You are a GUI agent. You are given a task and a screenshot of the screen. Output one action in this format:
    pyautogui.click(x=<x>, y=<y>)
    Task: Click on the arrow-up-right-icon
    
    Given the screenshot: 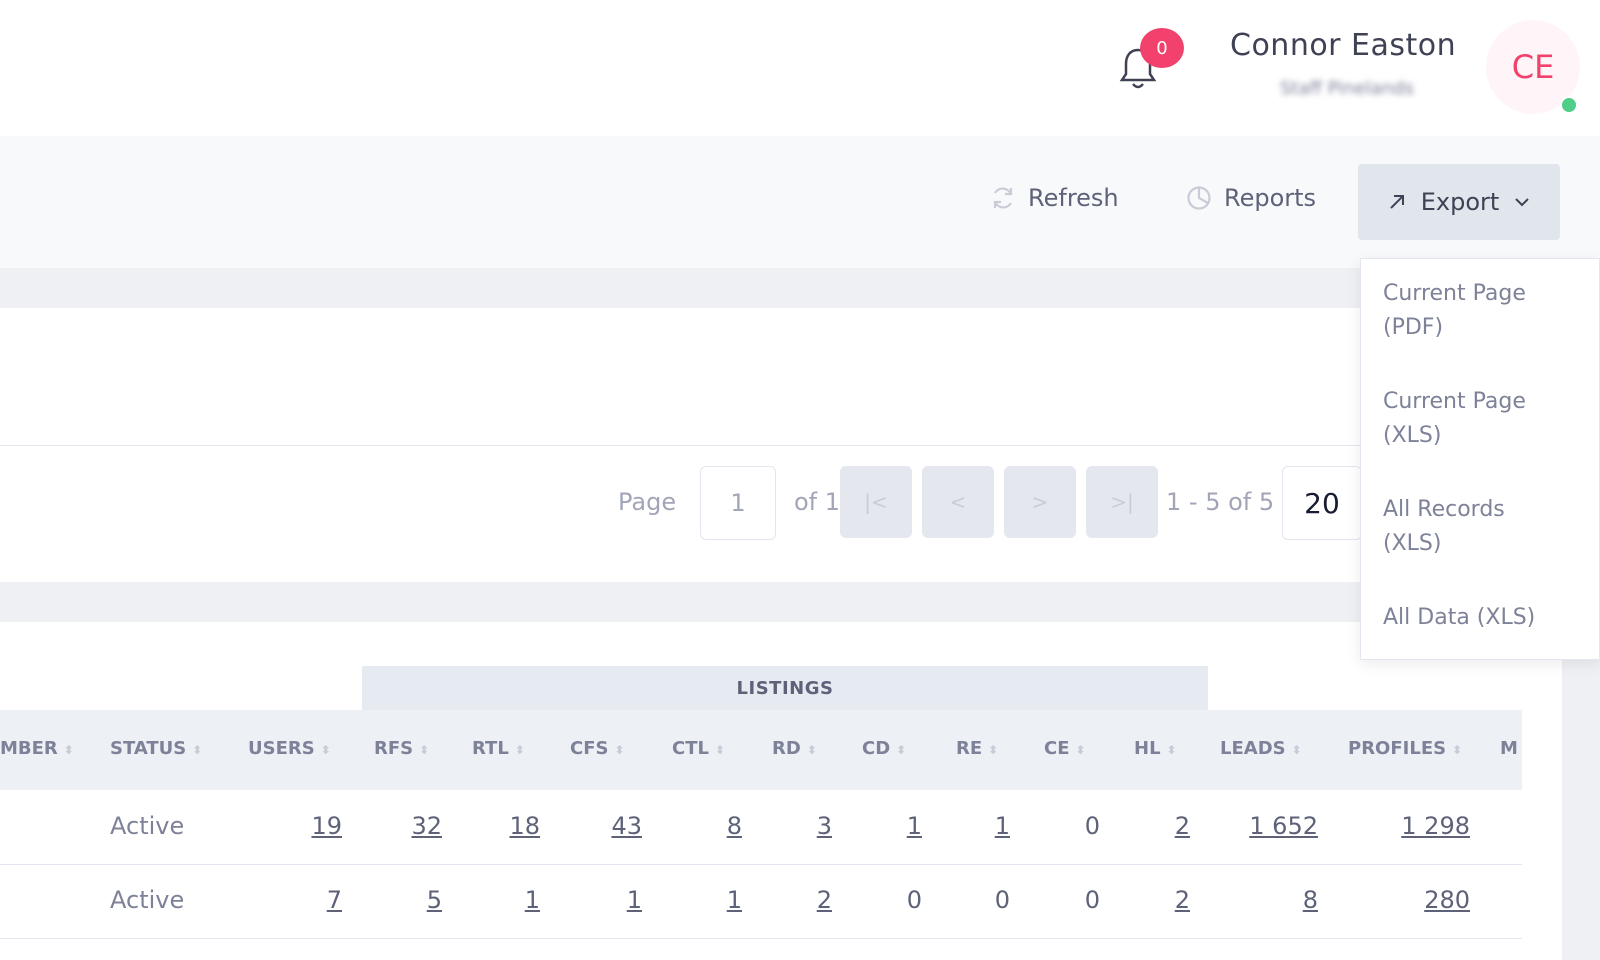 What is the action you would take?
    pyautogui.click(x=1397, y=202)
    